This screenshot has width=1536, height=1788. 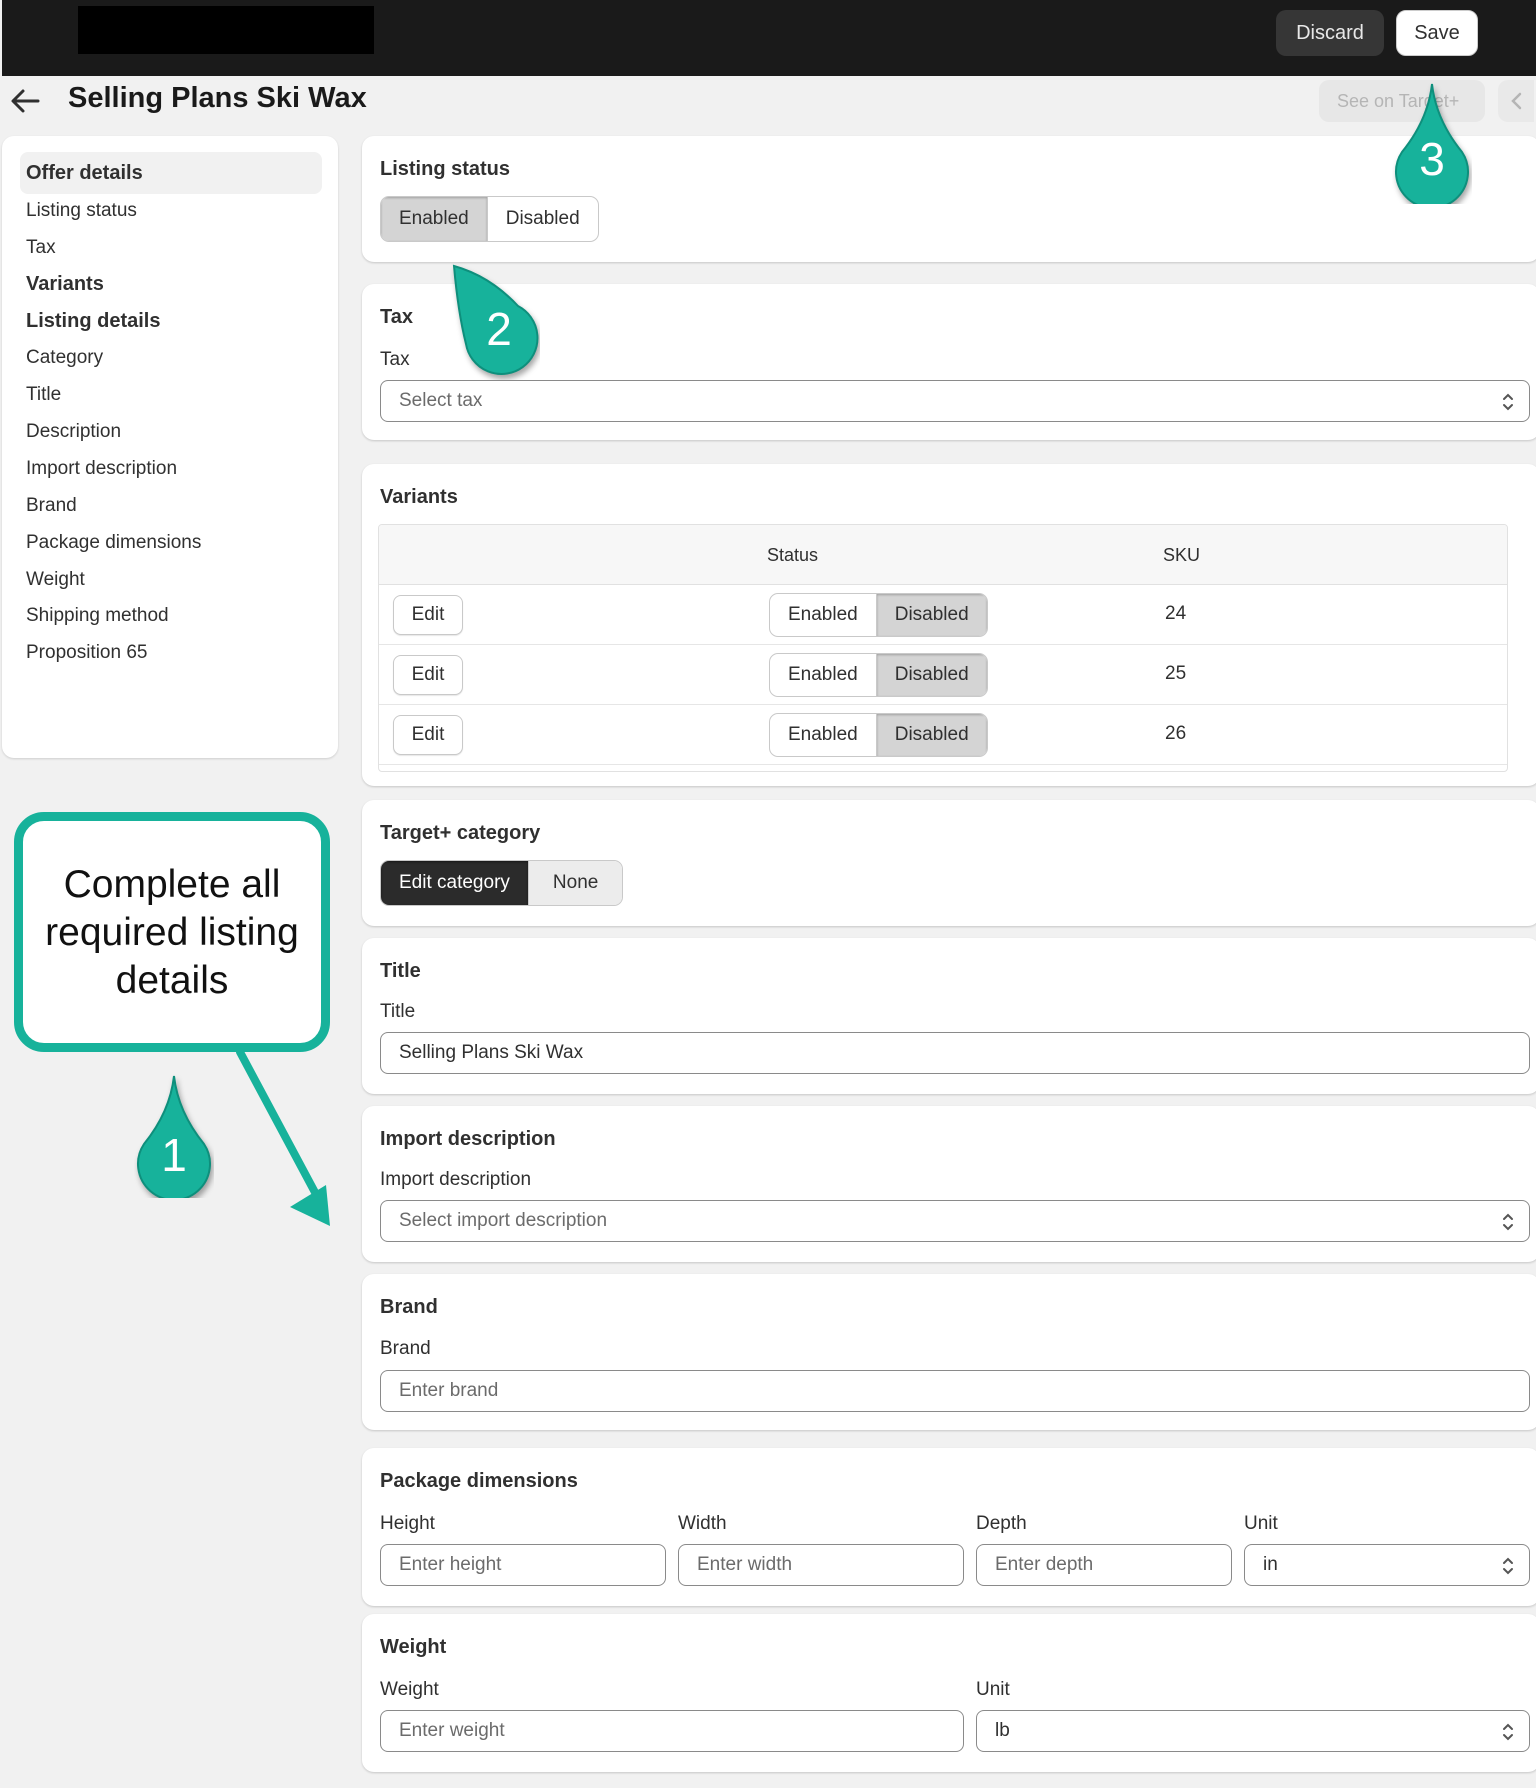 I want to click on category-toggle: Edit category None, so click(x=502, y=883).